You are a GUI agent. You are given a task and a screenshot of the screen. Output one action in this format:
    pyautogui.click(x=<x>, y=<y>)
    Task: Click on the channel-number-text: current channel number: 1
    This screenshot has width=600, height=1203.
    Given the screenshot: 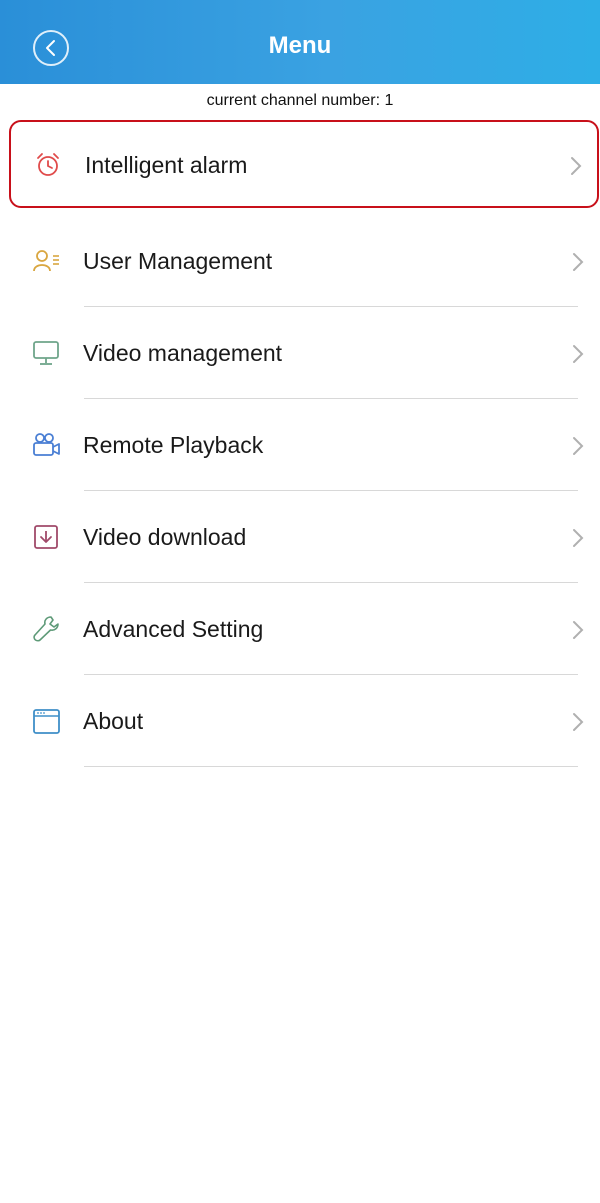 What is the action you would take?
    pyautogui.click(x=300, y=100)
    